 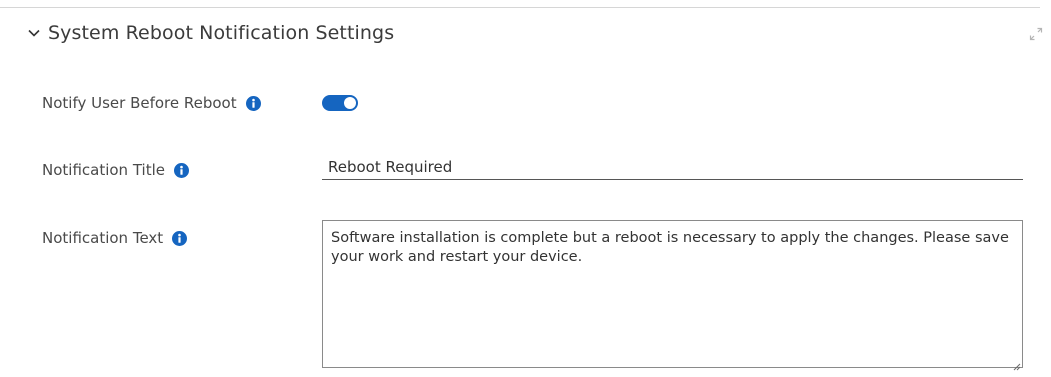 I want to click on notification-title-input, so click(x=672, y=167).